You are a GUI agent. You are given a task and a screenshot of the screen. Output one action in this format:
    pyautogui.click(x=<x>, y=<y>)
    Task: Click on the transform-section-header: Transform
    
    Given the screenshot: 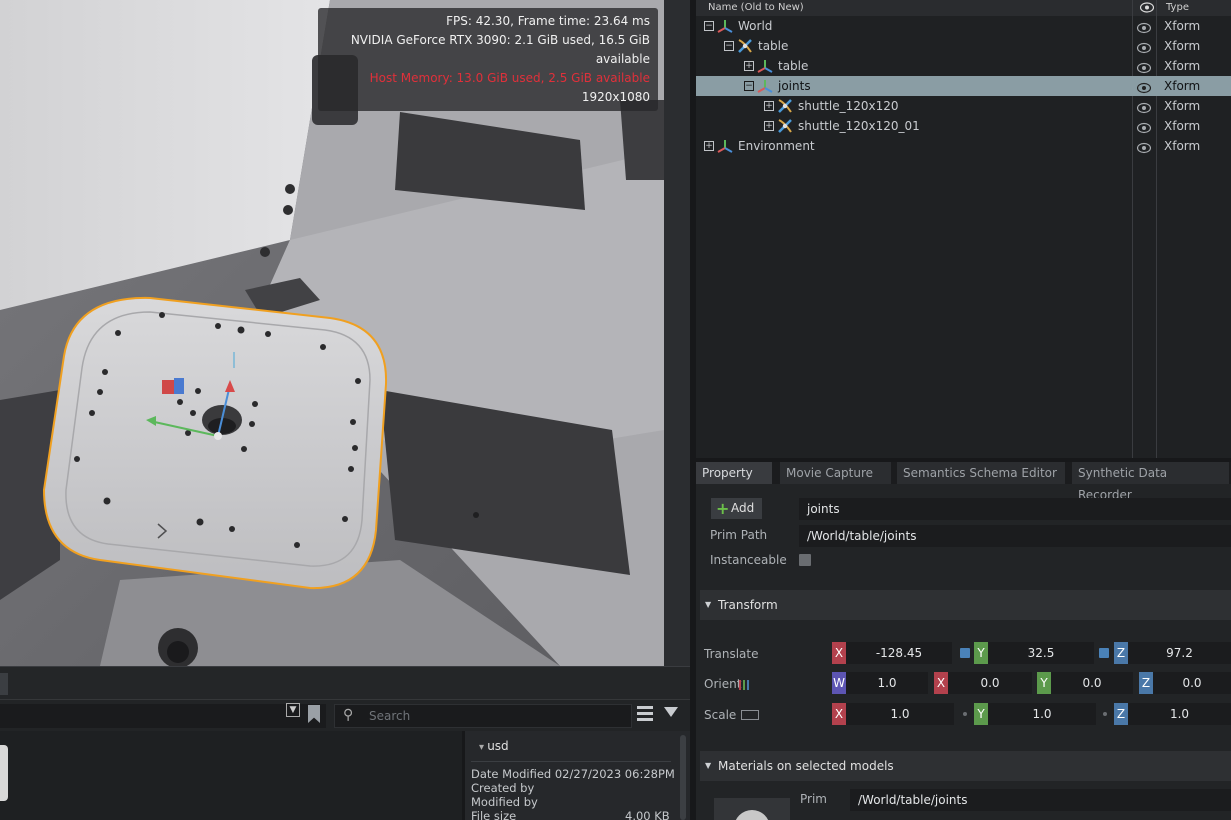 What is the action you would take?
    pyautogui.click(x=965, y=605)
    